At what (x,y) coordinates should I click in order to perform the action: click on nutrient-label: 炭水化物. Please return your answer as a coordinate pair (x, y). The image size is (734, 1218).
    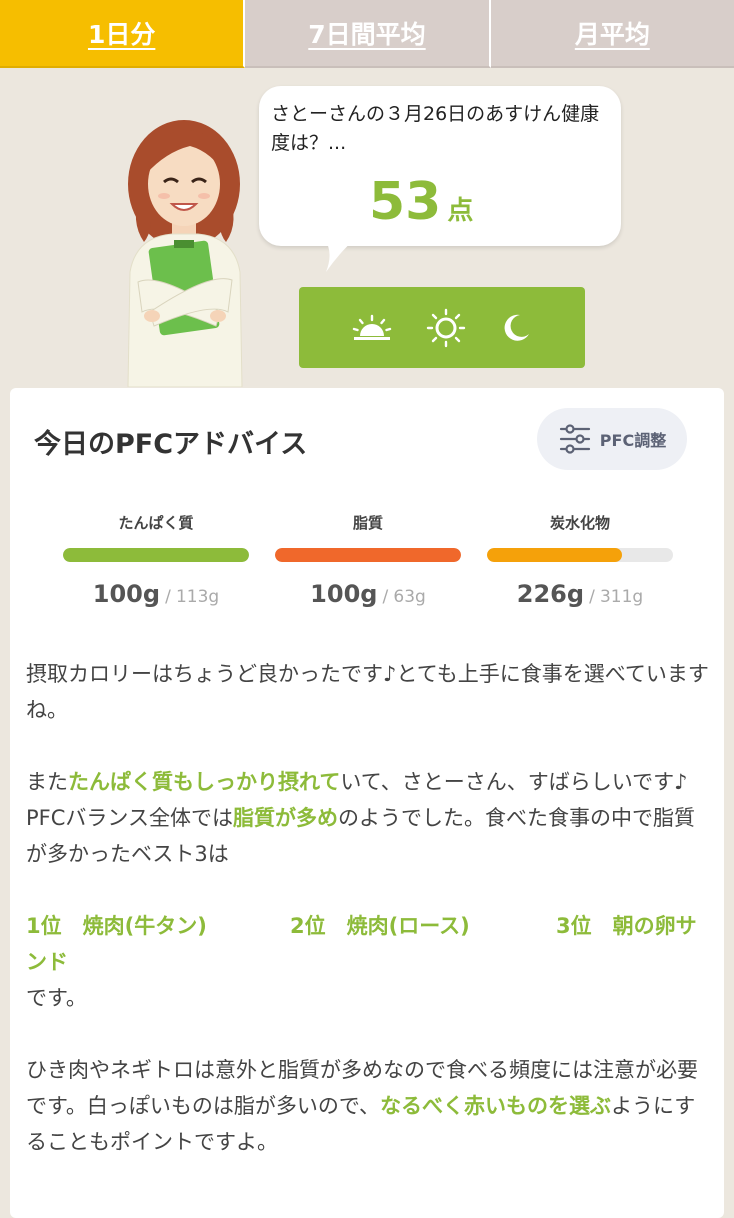
    Looking at the image, I should click on (579, 523).